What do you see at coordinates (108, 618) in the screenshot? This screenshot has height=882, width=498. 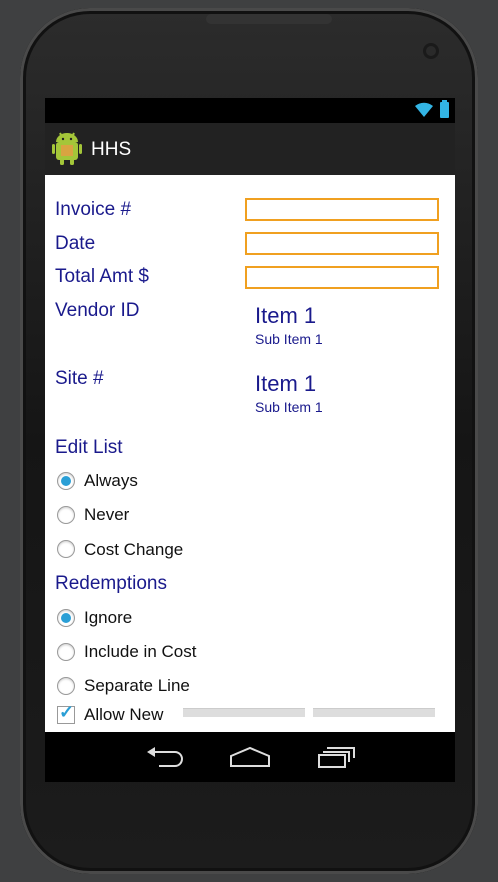 I see `radio-ignore-label: Ignore` at bounding box center [108, 618].